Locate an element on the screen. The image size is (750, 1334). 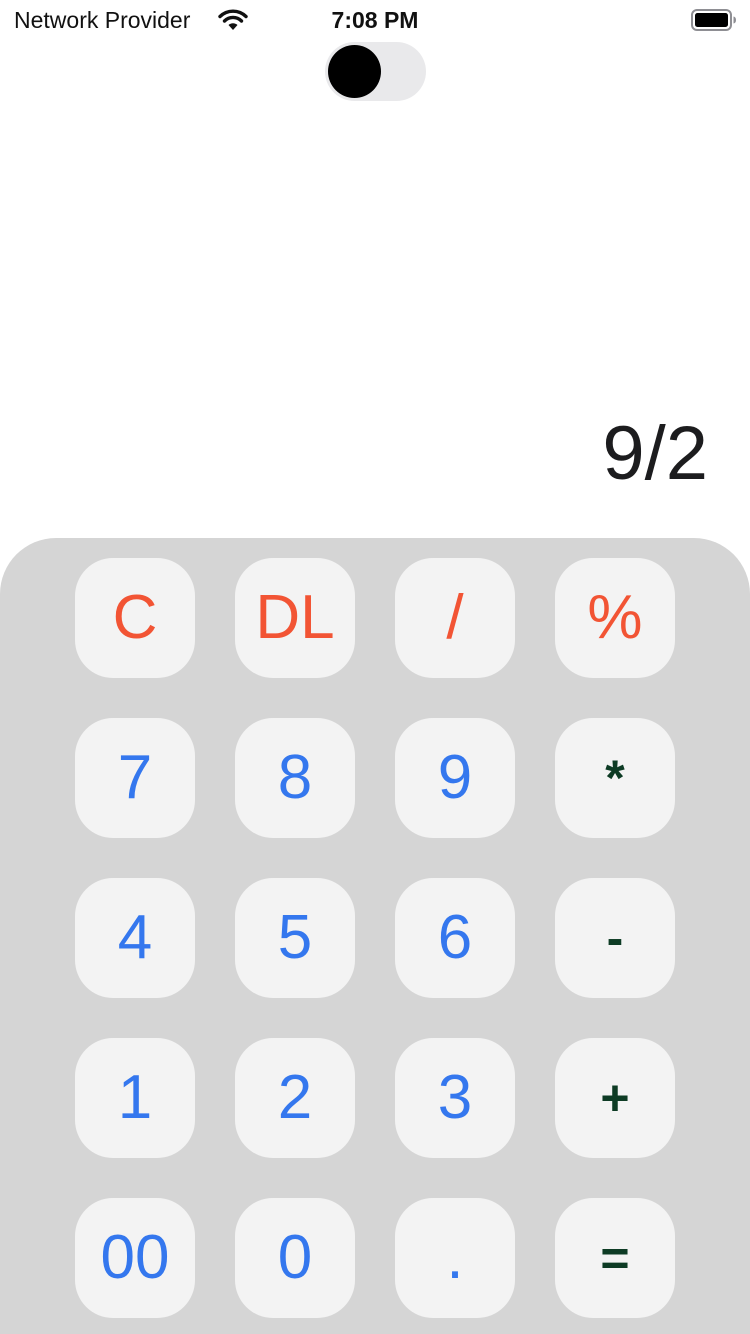
subtract-button: - is located at coordinates (615, 938).